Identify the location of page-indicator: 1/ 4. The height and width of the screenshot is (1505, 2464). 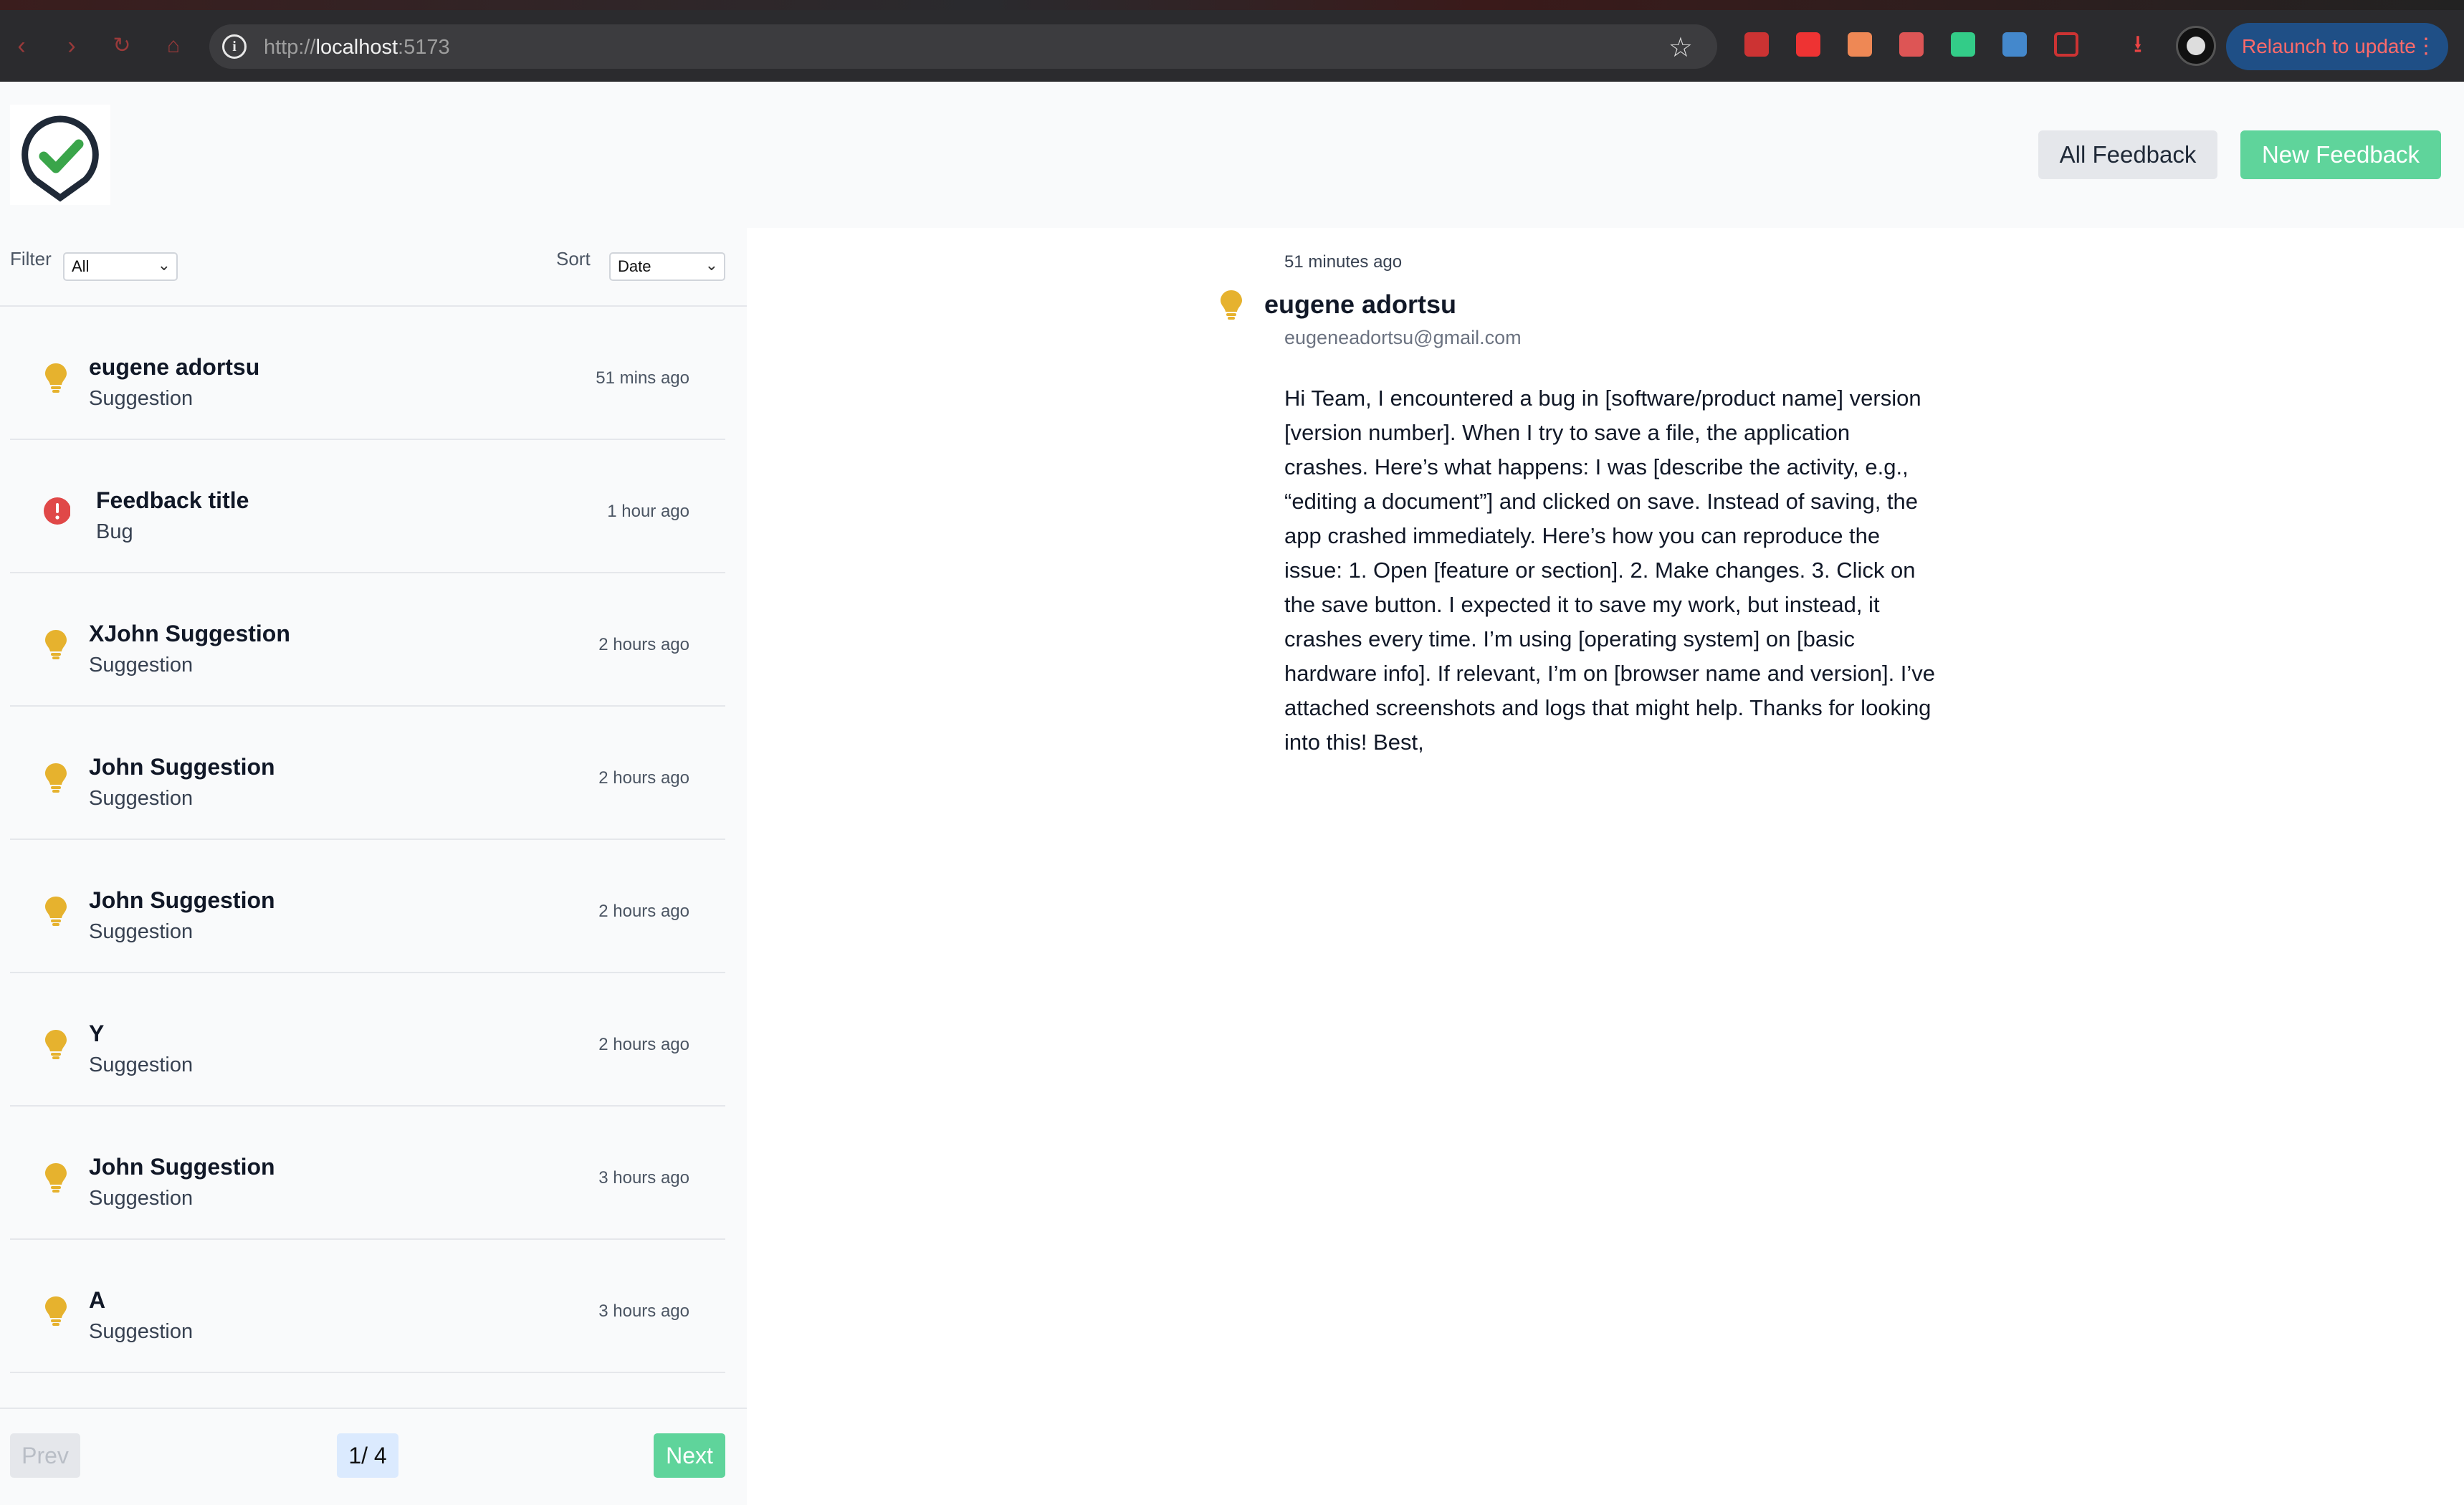
(367, 1455).